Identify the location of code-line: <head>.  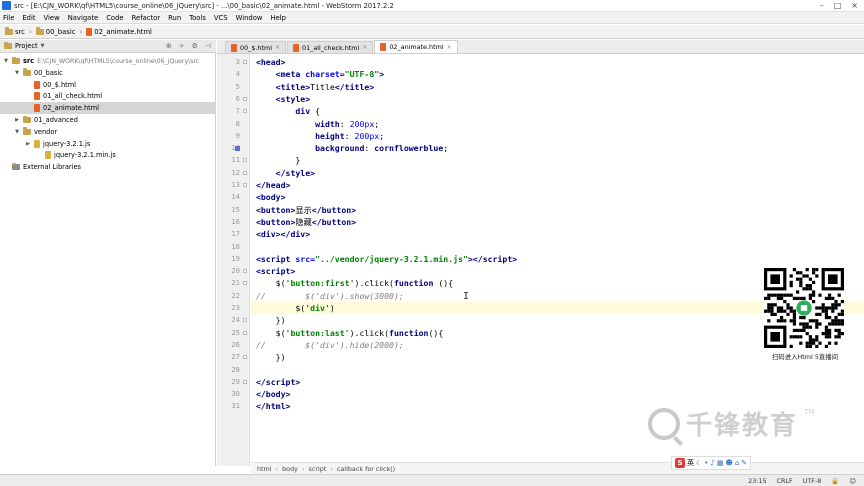
(557, 62).